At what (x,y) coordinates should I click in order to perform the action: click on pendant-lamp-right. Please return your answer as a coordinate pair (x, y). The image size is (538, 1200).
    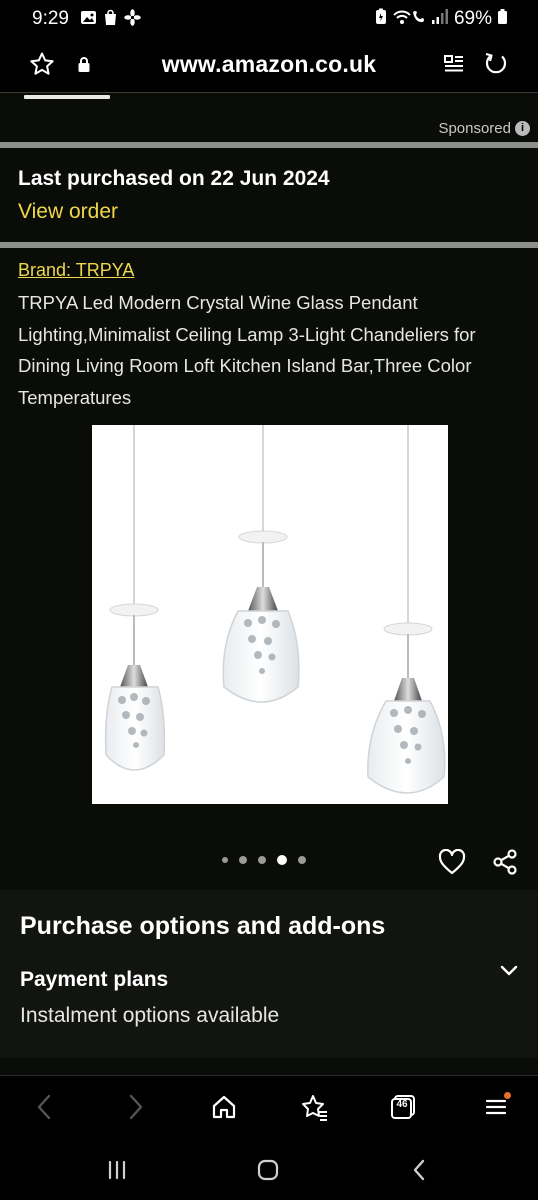
    Looking at the image, I should click on (406, 609).